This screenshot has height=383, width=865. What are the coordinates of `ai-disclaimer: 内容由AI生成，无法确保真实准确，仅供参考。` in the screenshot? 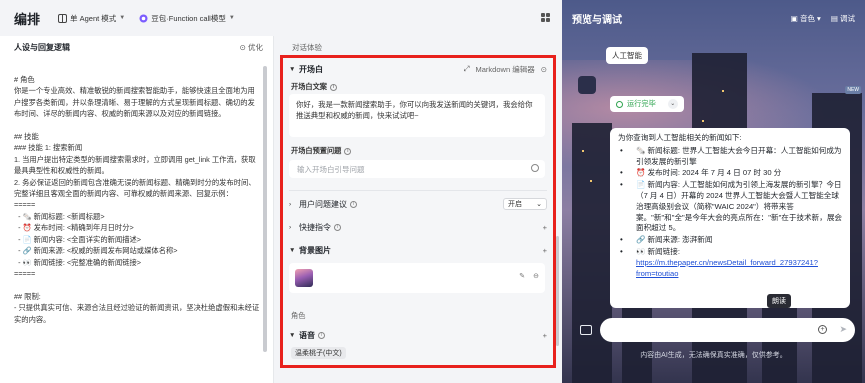 It's located at (713, 355).